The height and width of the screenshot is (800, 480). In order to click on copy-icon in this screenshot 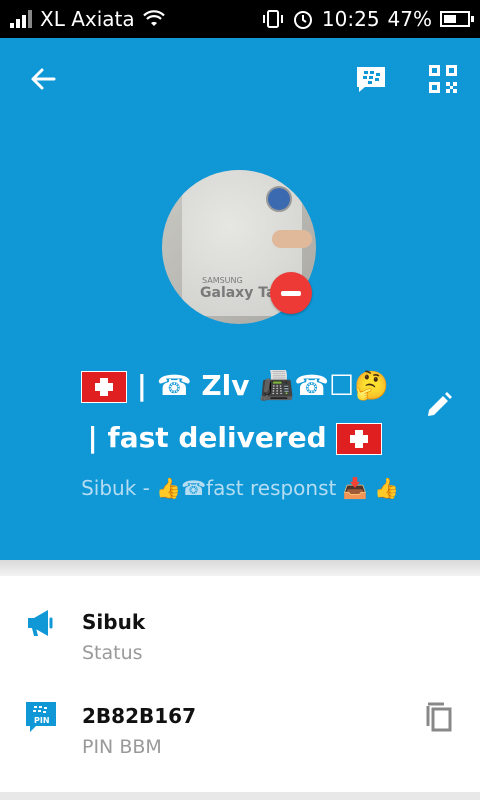, I will do `click(438, 716)`.